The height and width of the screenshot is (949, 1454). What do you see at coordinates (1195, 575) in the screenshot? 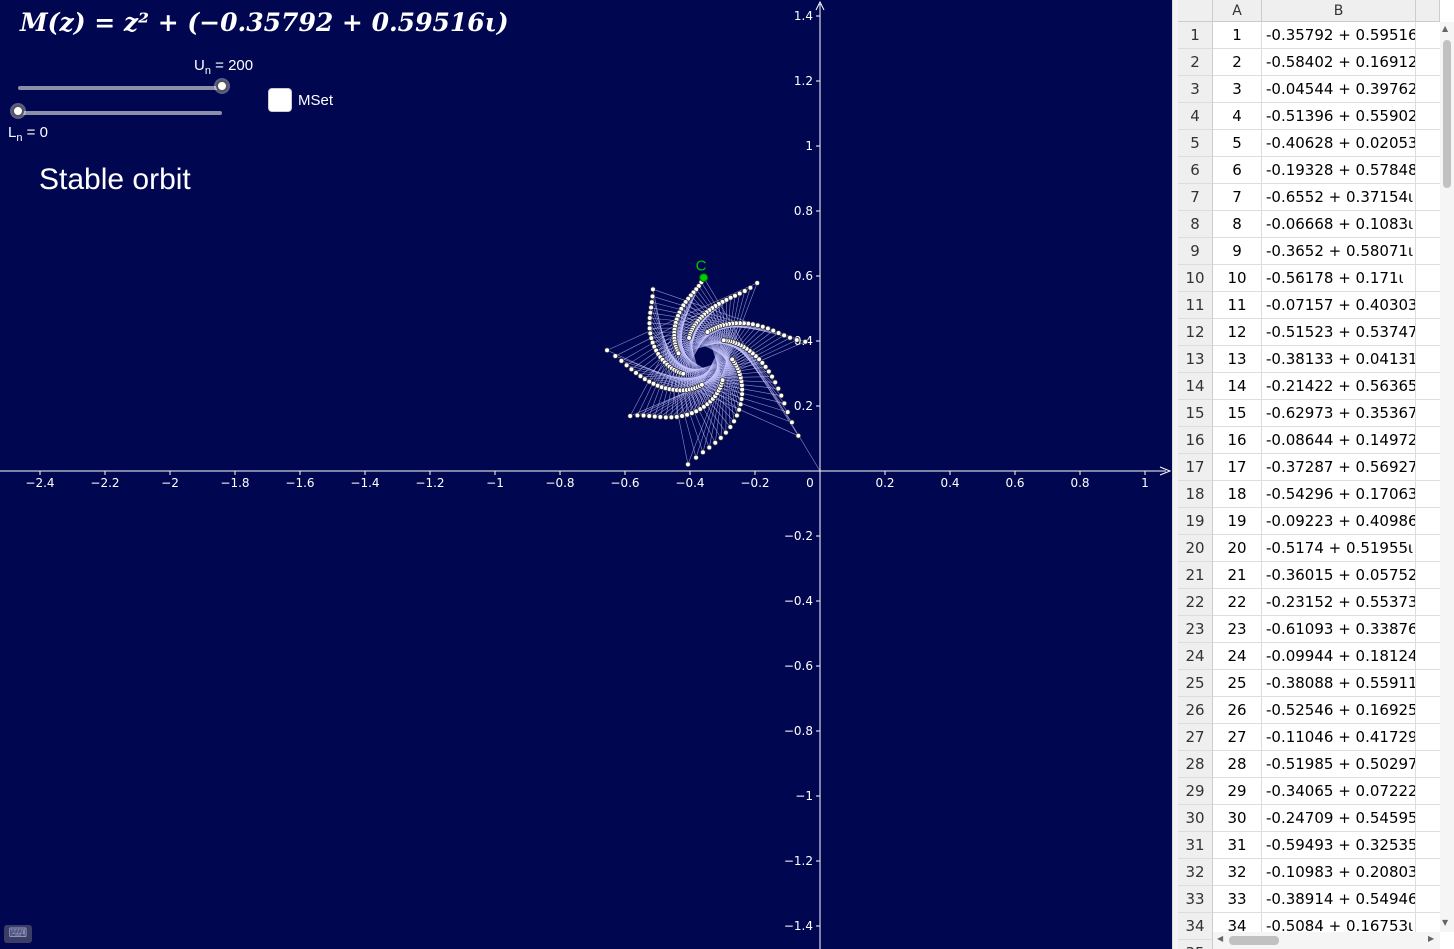
I see `row-number: 21` at bounding box center [1195, 575].